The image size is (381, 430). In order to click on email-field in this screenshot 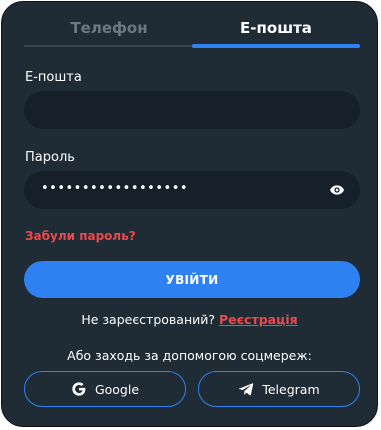, I will do `click(192, 110)`.